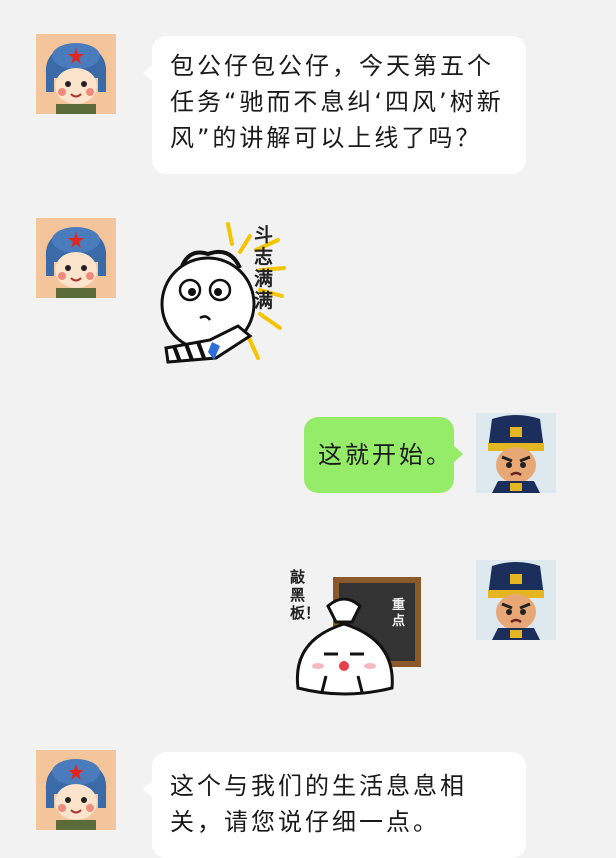 The height and width of the screenshot is (858, 616). What do you see at coordinates (337, 102) in the screenshot?
I see `message-text: 包公仔包公仔，今天第五个任务“驰而不息纠‘四风’树新风”的讲解可以上线了吗？` at bounding box center [337, 102].